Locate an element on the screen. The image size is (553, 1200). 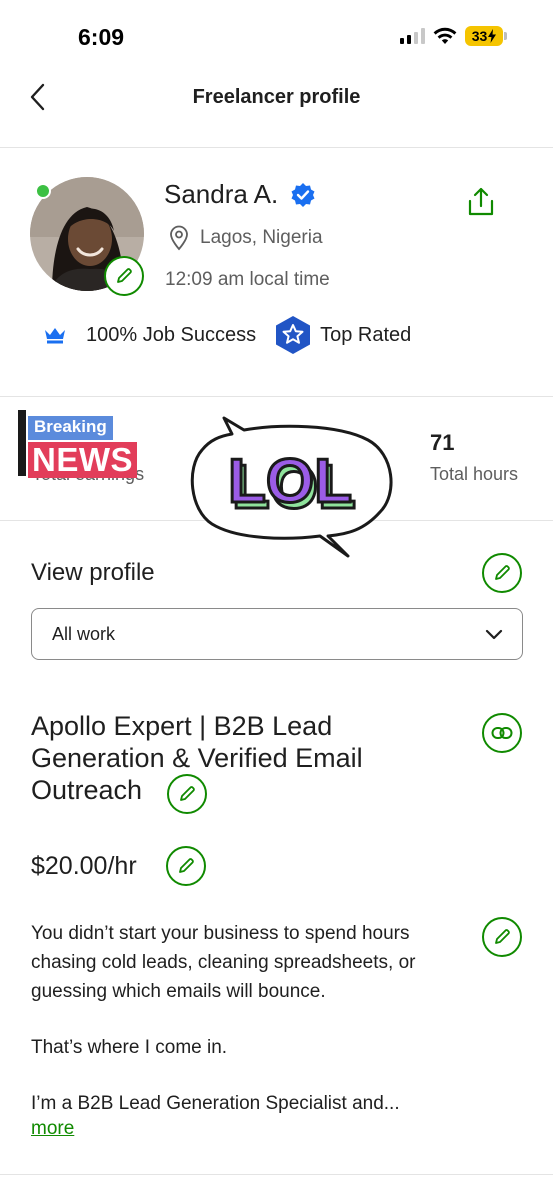
link-icon is located at coordinates (502, 733).